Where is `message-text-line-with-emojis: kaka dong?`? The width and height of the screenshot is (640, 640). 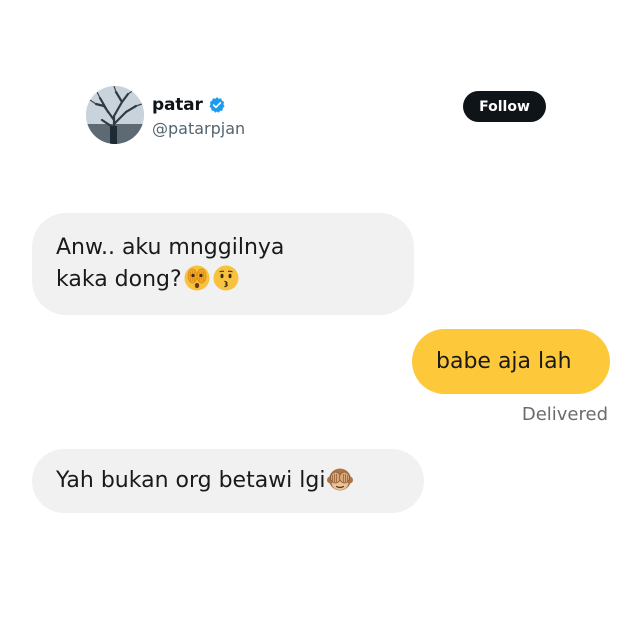
message-text-line-with-emojis: kaka dong? is located at coordinates (223, 280).